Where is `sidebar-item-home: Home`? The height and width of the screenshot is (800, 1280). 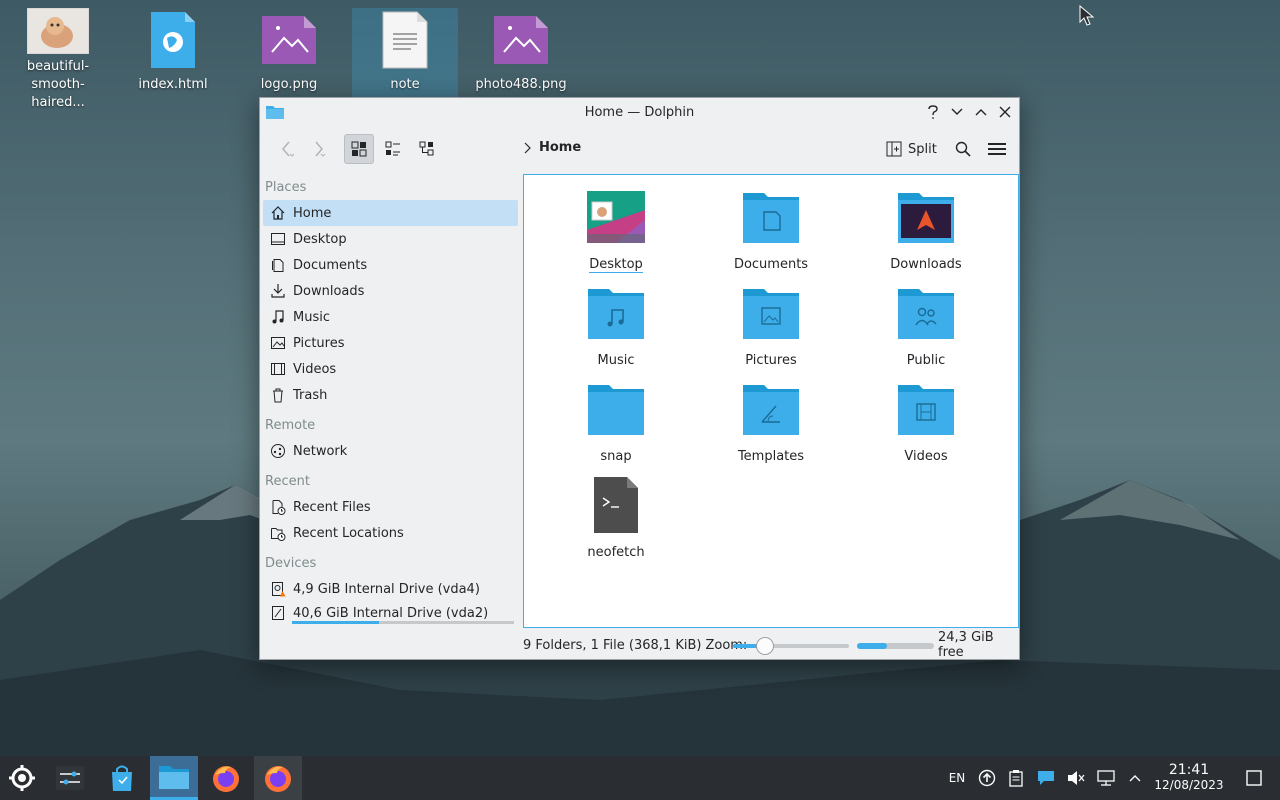 sidebar-item-home: Home is located at coordinates (390, 213).